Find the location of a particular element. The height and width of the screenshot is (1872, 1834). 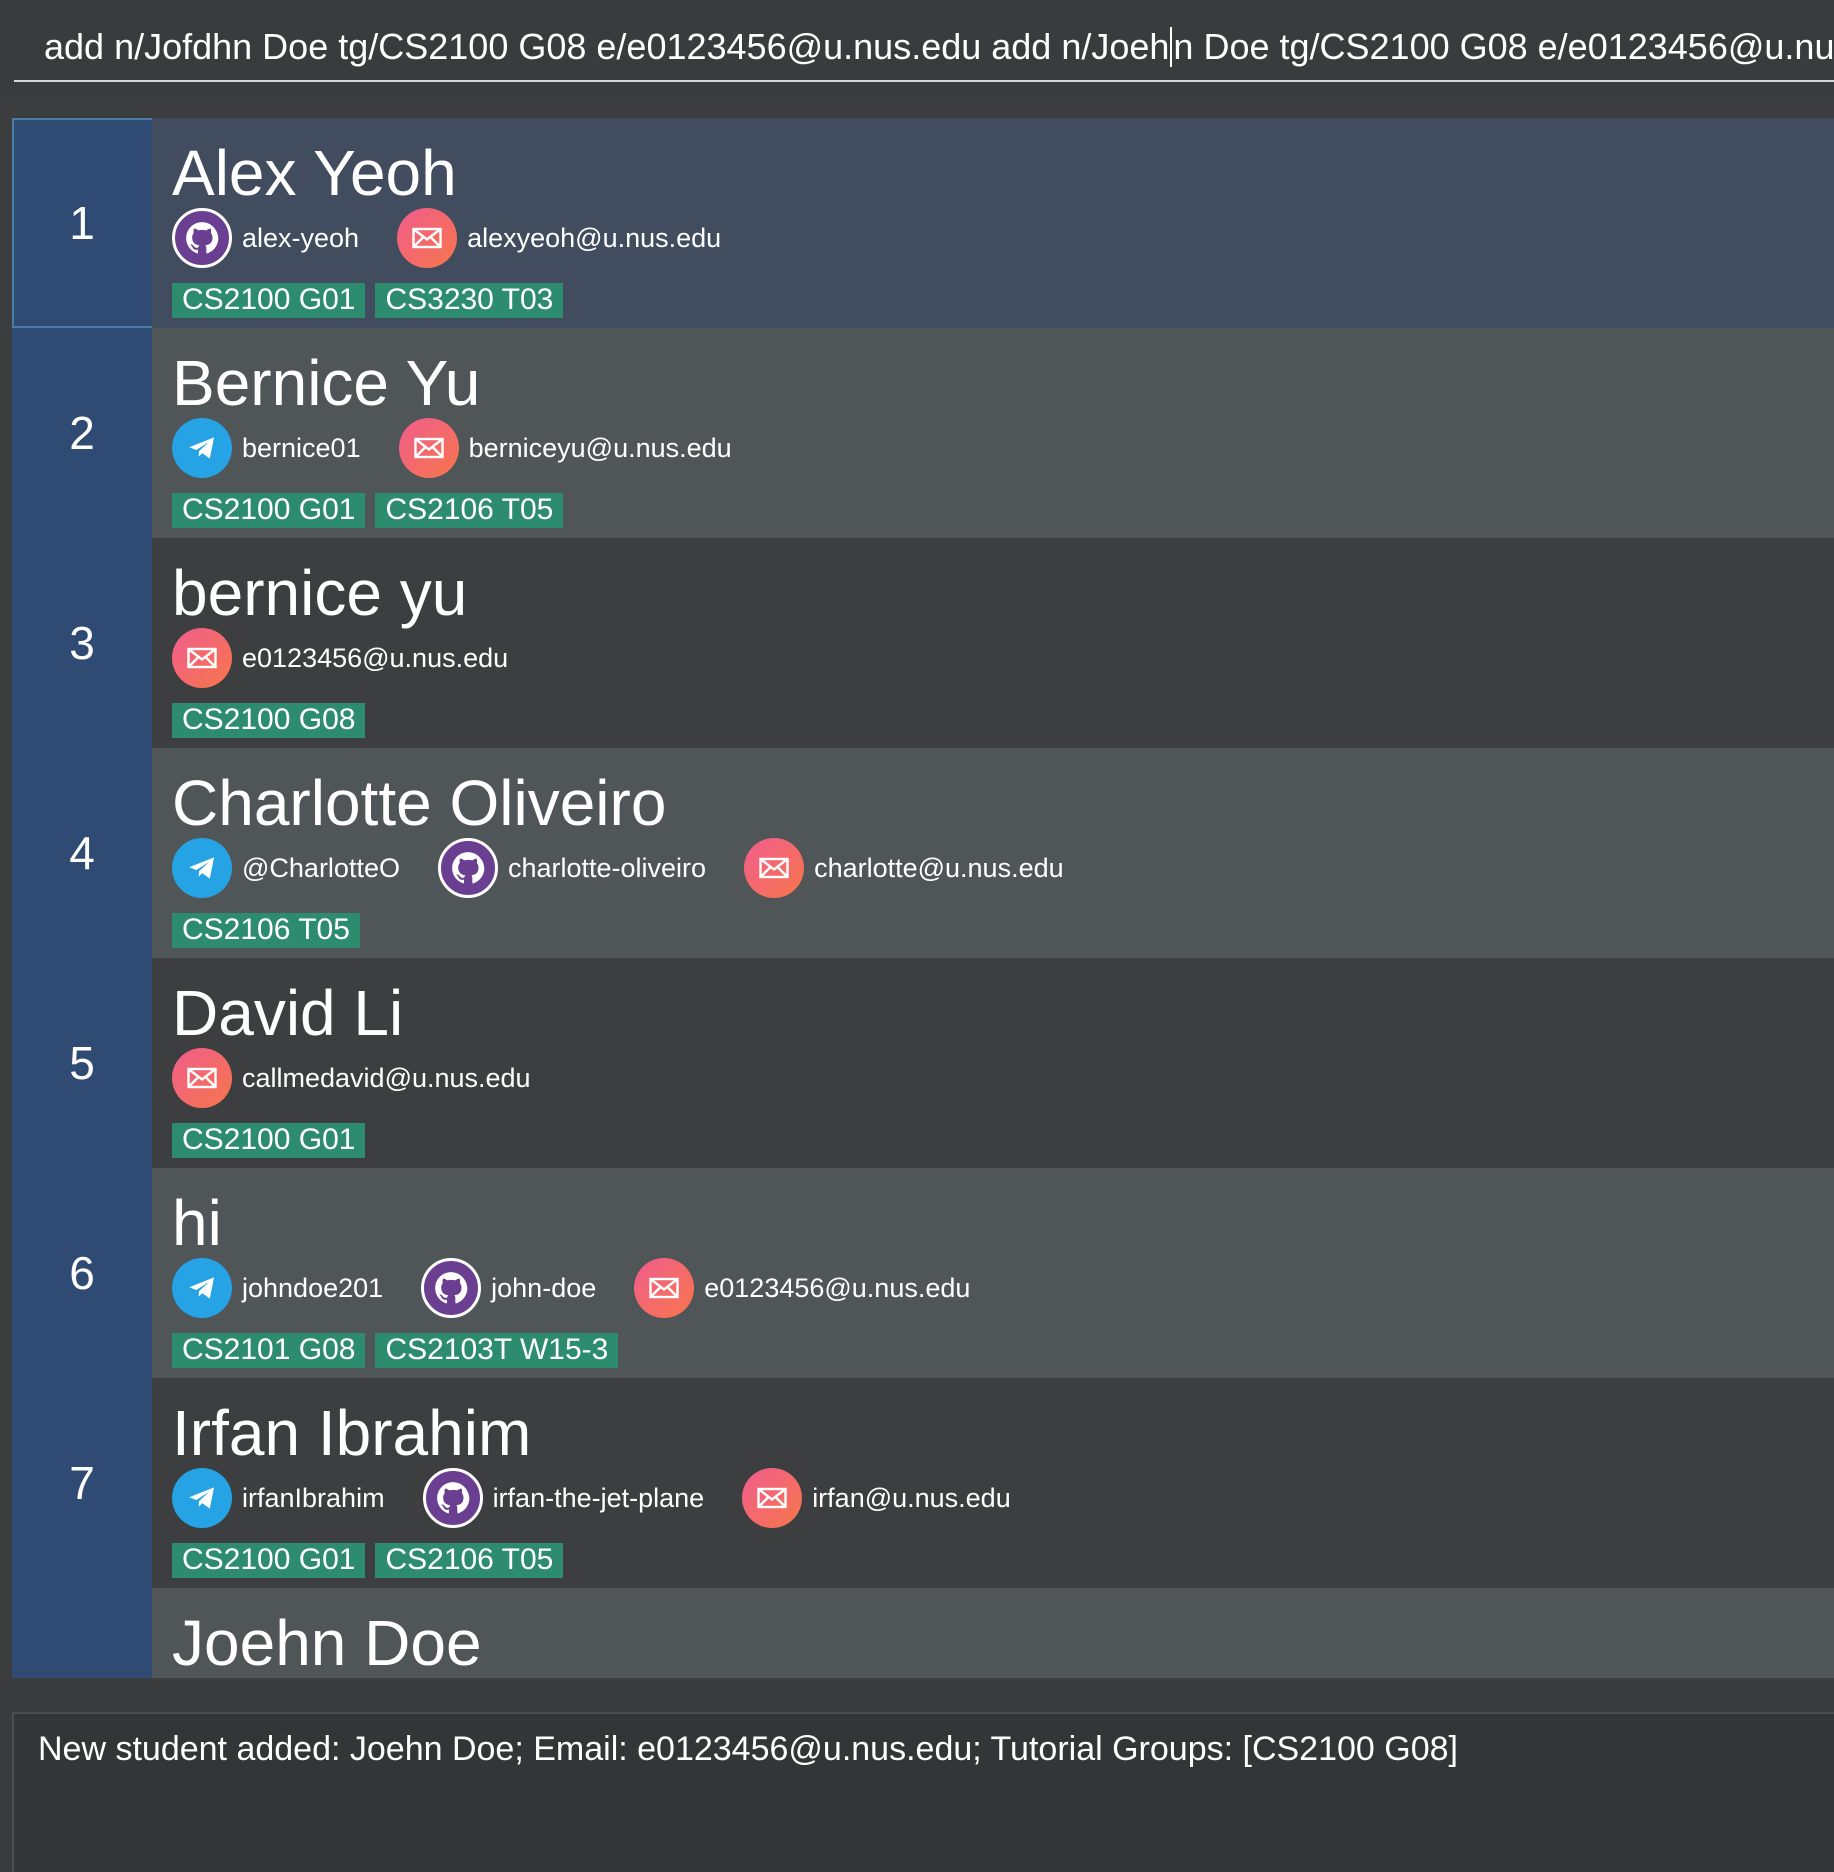

contact-email: alexyeoh@u.nus.edu is located at coordinates (559, 238).